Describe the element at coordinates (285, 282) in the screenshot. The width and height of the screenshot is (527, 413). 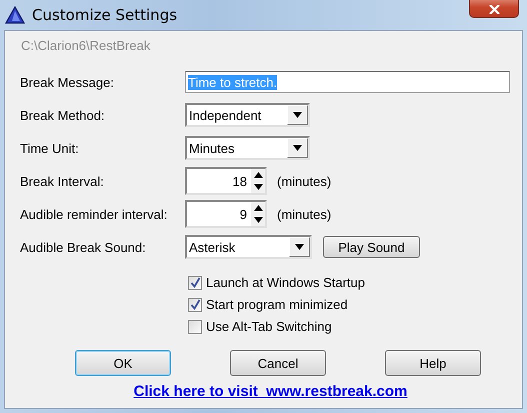
I see `checkbox-label: Launch at Windows Startup` at that location.